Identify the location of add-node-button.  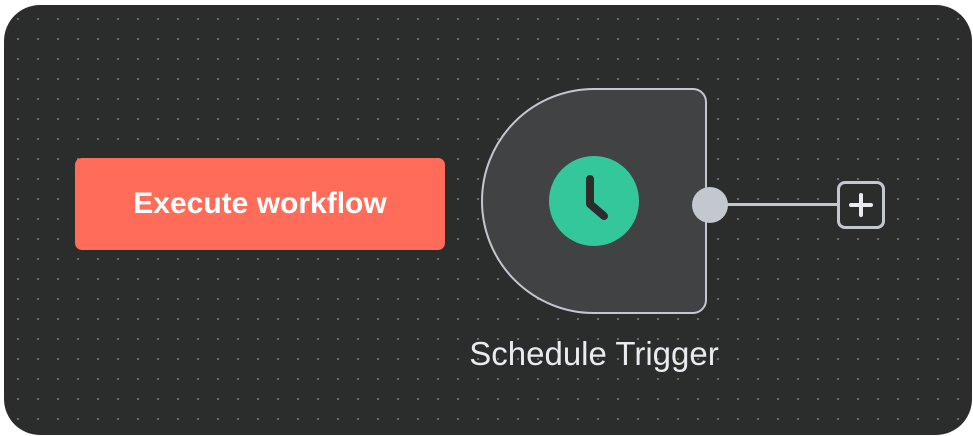
(861, 205).